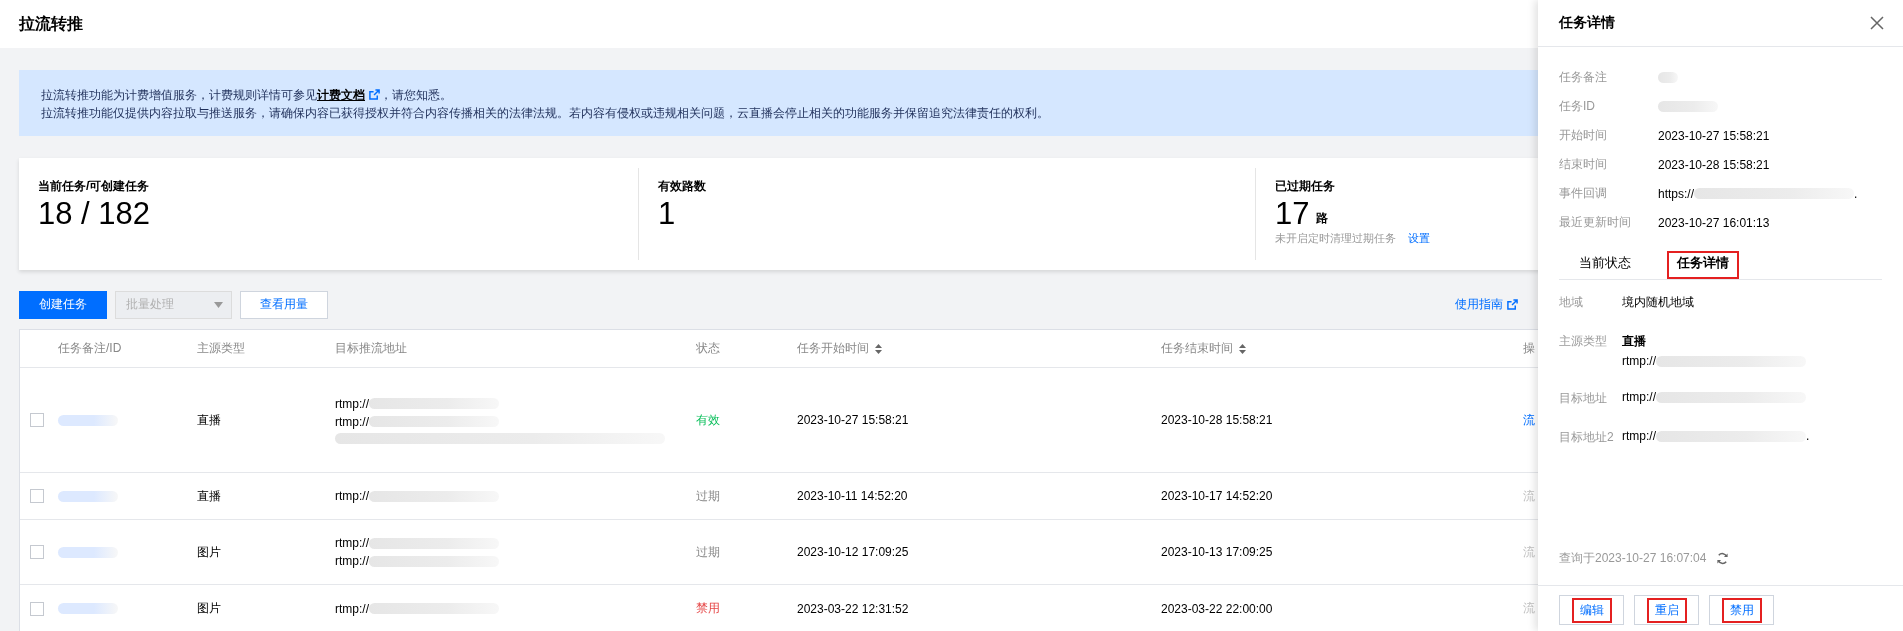  I want to click on column-header: 任务结束时间, so click(1342, 348).